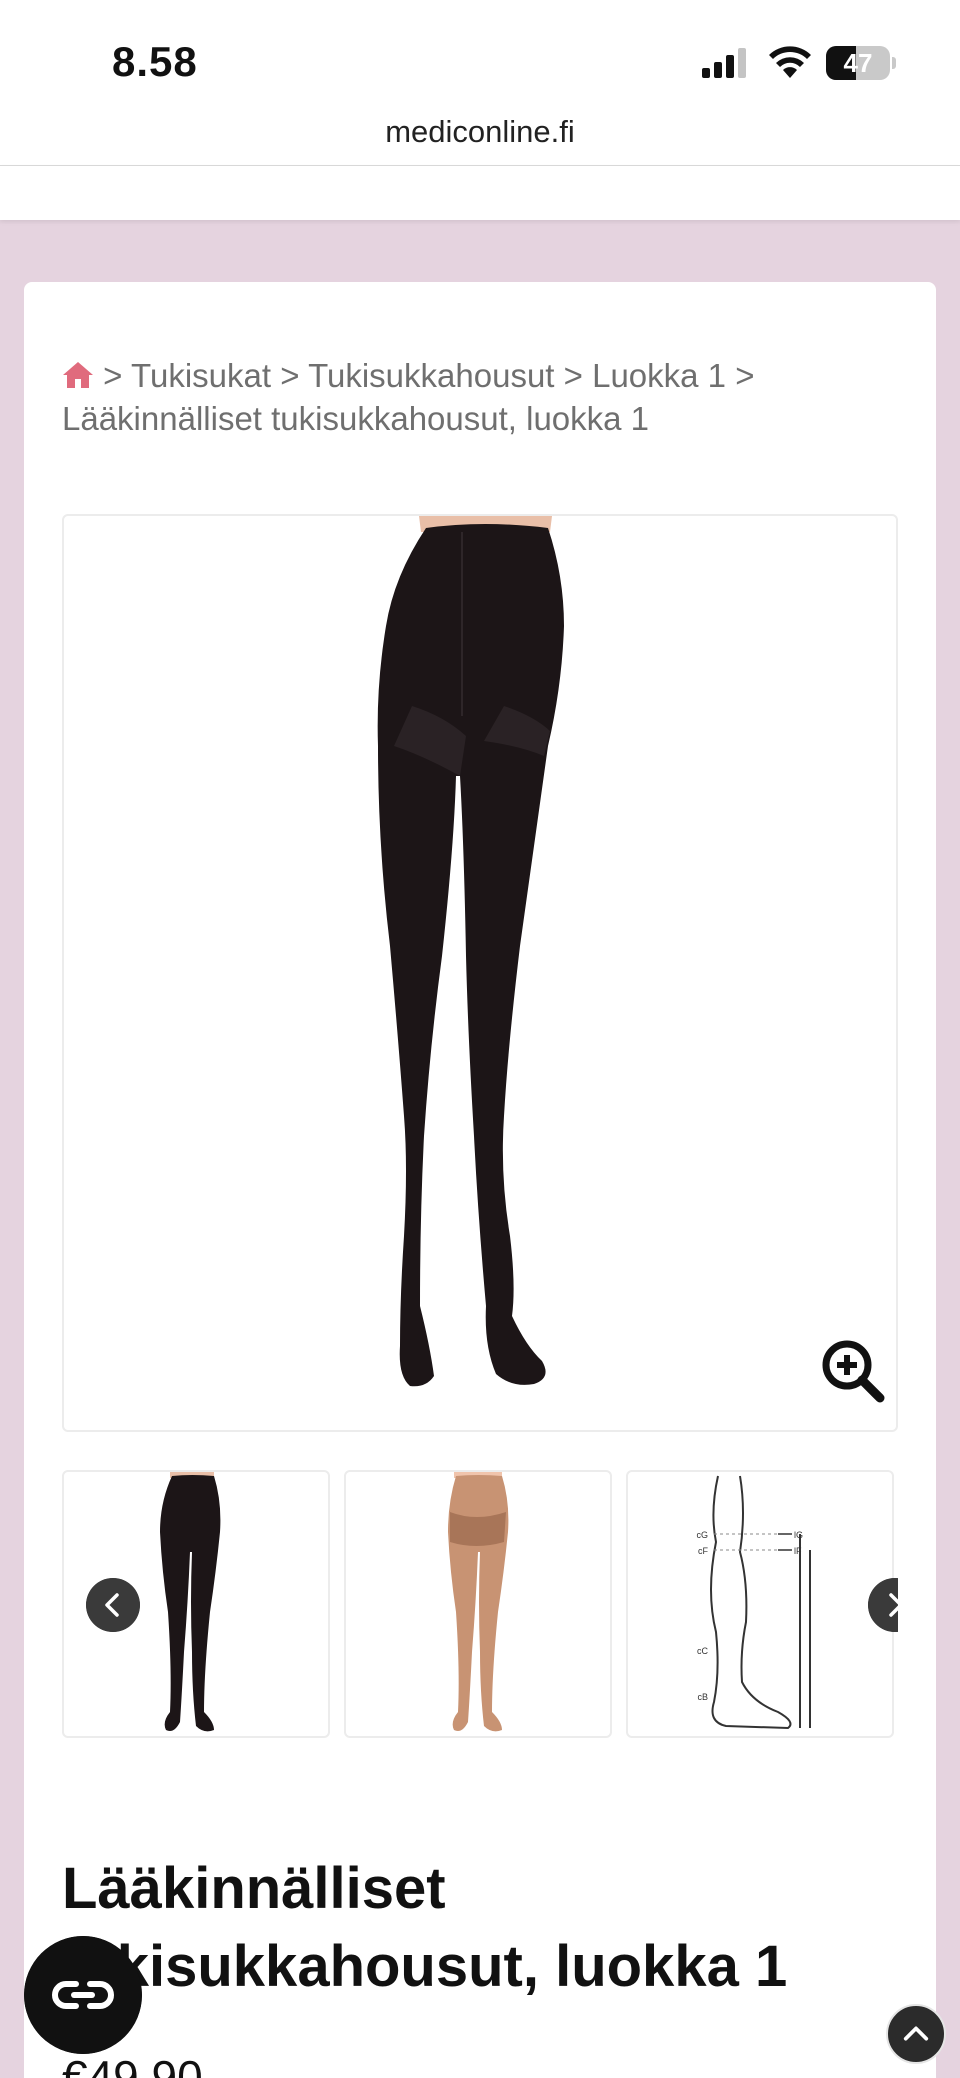 This screenshot has width=960, height=2078. Describe the element at coordinates (798, 1551) in the screenshot. I see `diagram-label-lf: lF` at that location.